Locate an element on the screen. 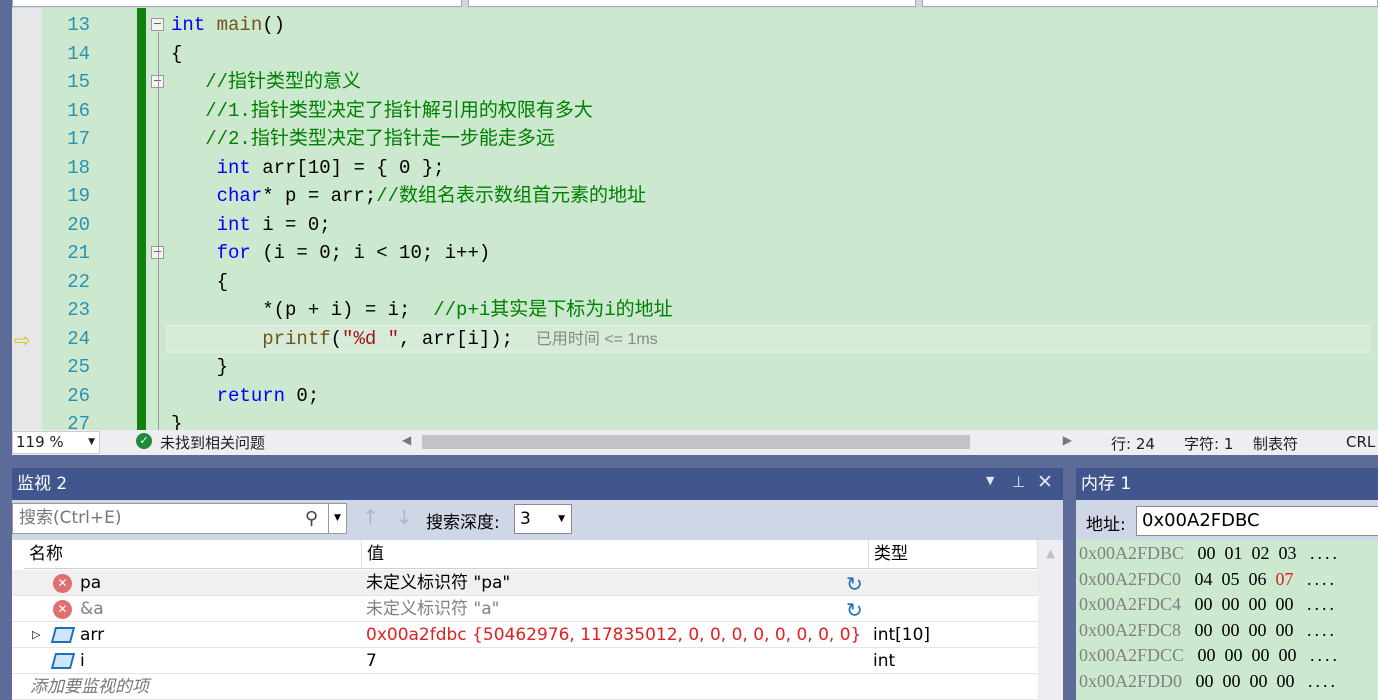 This screenshot has width=1378, height=700. scroll-right-icon: ▶ is located at coordinates (1067, 440).